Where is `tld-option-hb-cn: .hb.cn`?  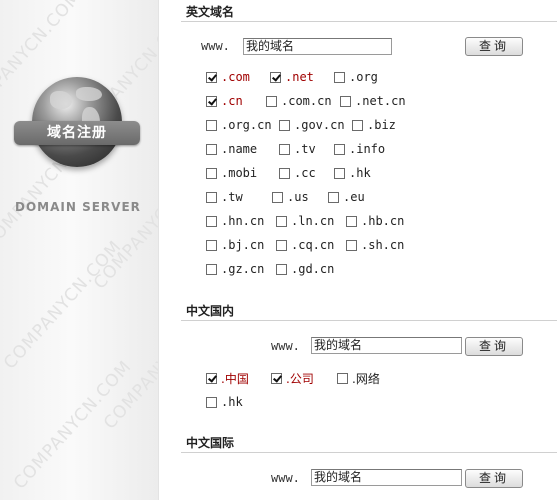 tld-option-hb-cn: .hb.cn is located at coordinates (375, 221).